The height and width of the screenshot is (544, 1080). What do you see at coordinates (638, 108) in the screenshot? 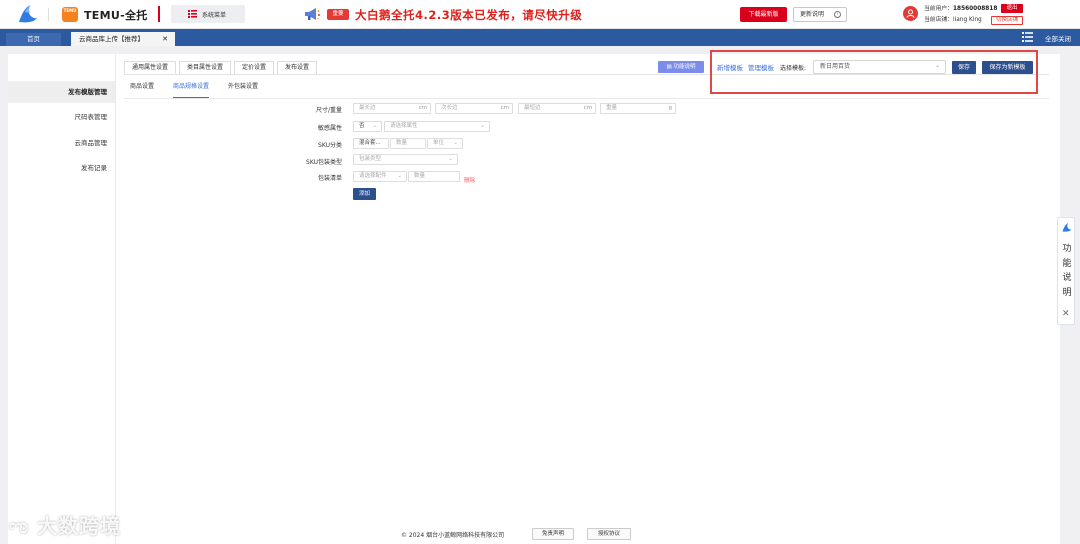
I see `weight-input: 重量 g` at bounding box center [638, 108].